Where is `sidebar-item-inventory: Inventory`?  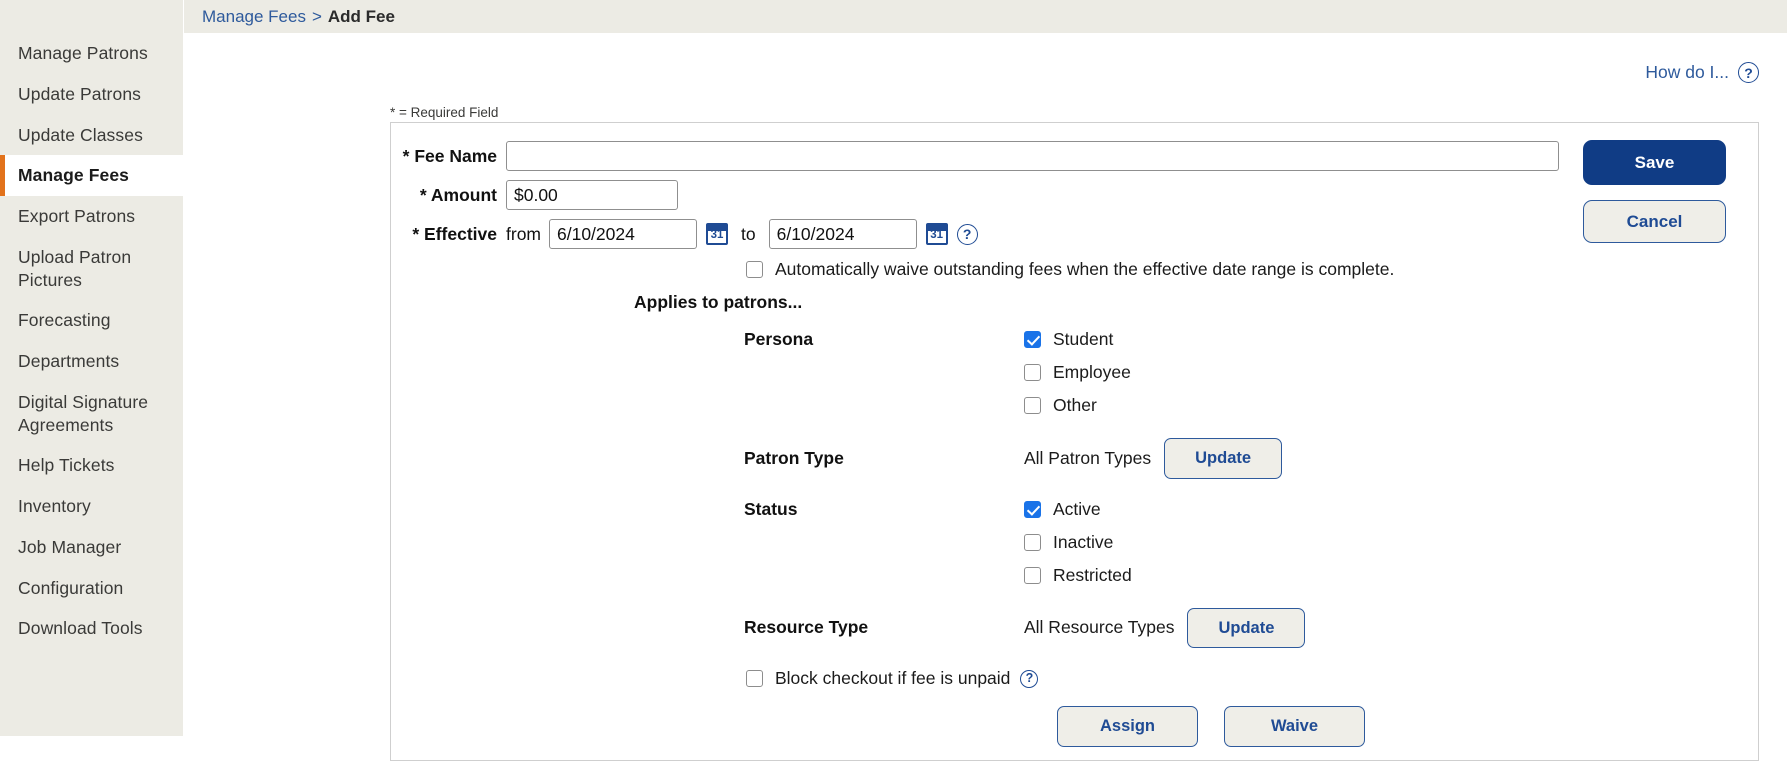
sidebar-item-inventory: Inventory is located at coordinates (91, 506).